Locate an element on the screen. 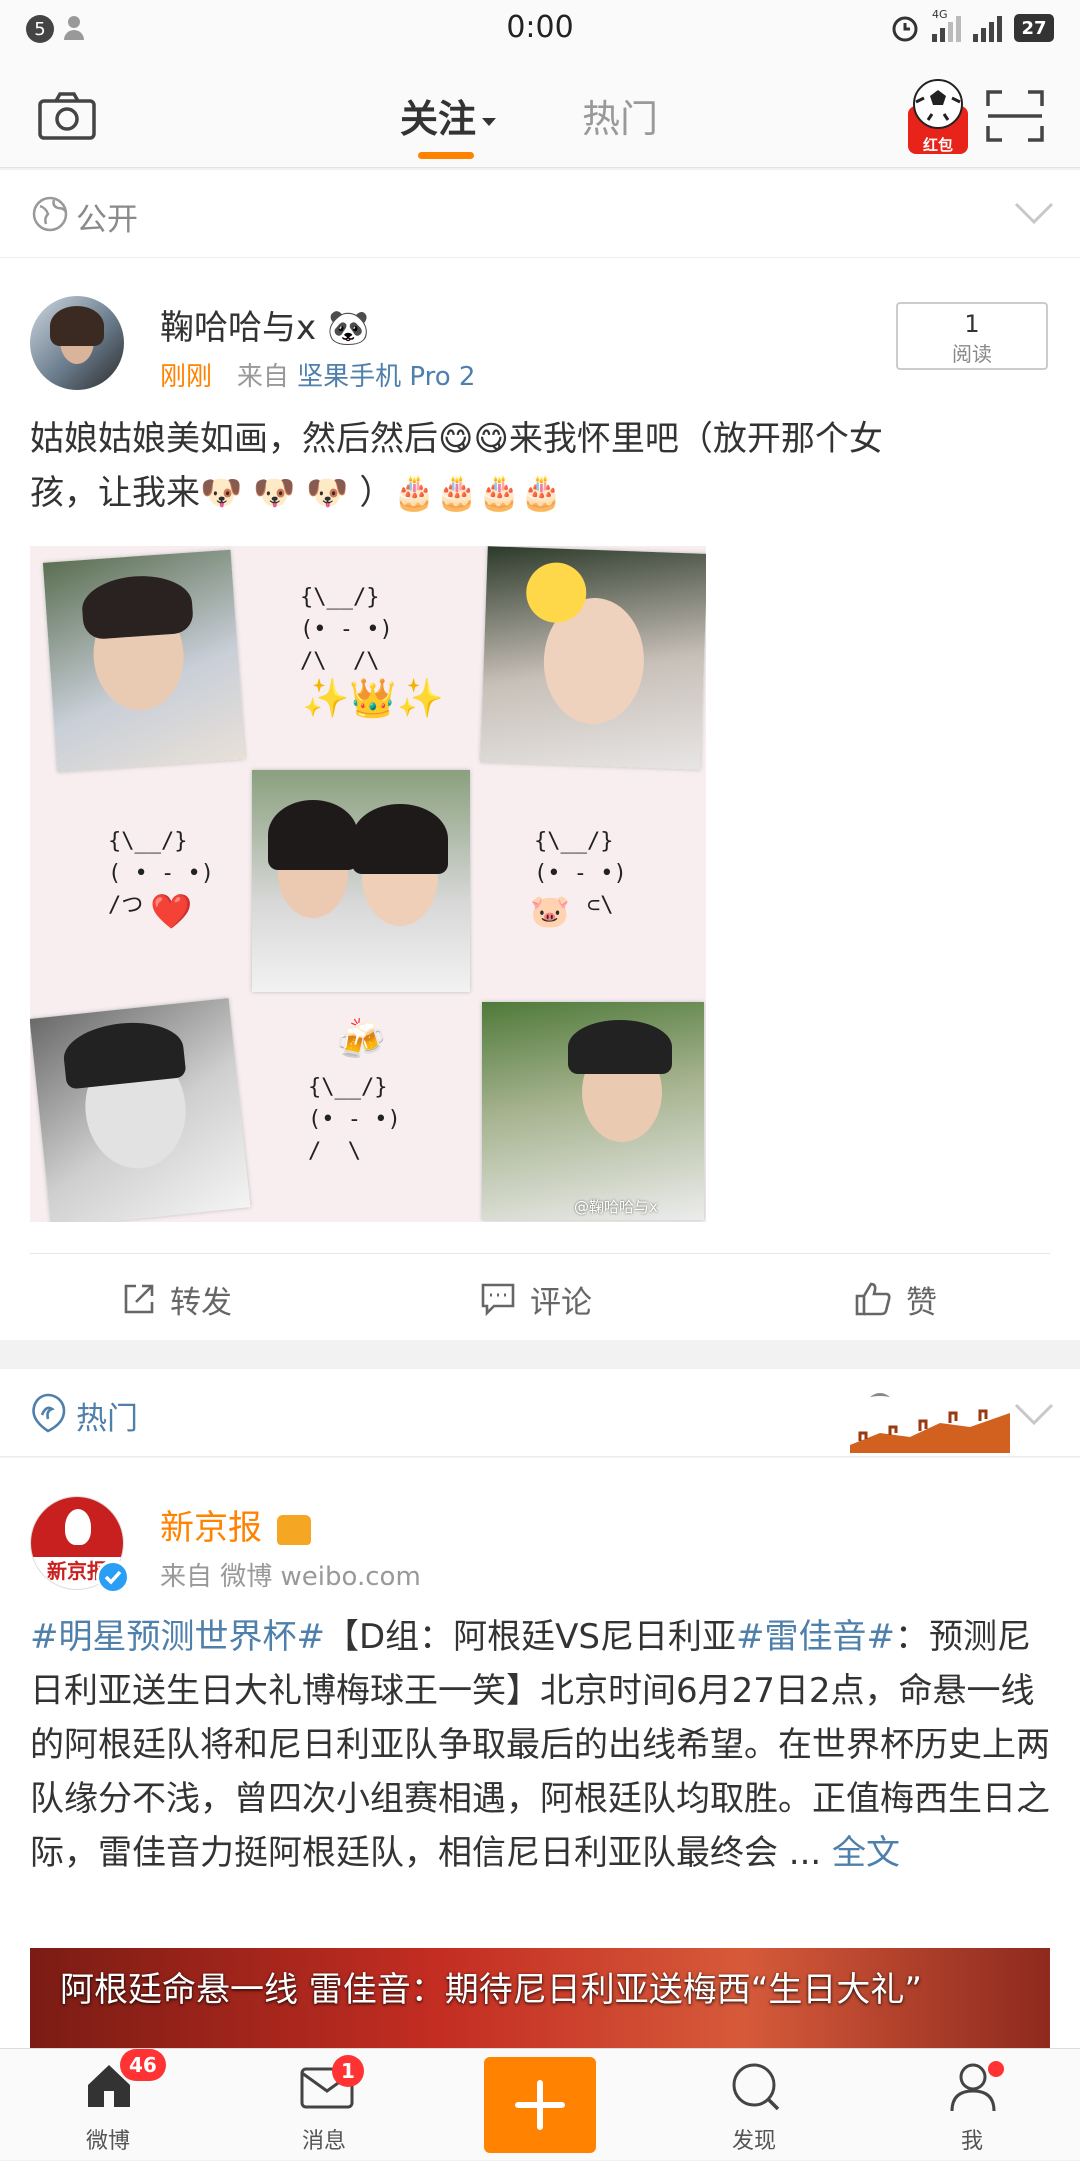  beer-emoji: 🍻 is located at coordinates (361, 1040).